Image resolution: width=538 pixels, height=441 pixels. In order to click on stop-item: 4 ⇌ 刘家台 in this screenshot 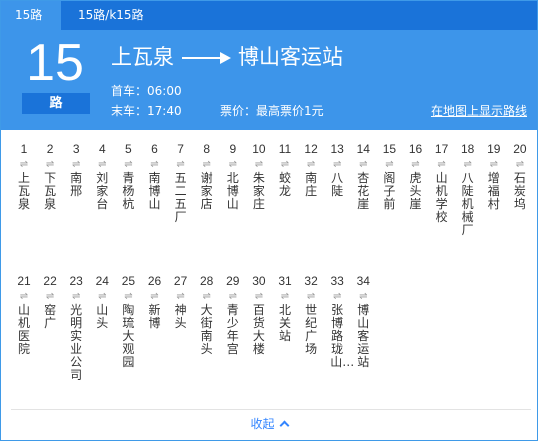, I will do `click(102, 175)`.